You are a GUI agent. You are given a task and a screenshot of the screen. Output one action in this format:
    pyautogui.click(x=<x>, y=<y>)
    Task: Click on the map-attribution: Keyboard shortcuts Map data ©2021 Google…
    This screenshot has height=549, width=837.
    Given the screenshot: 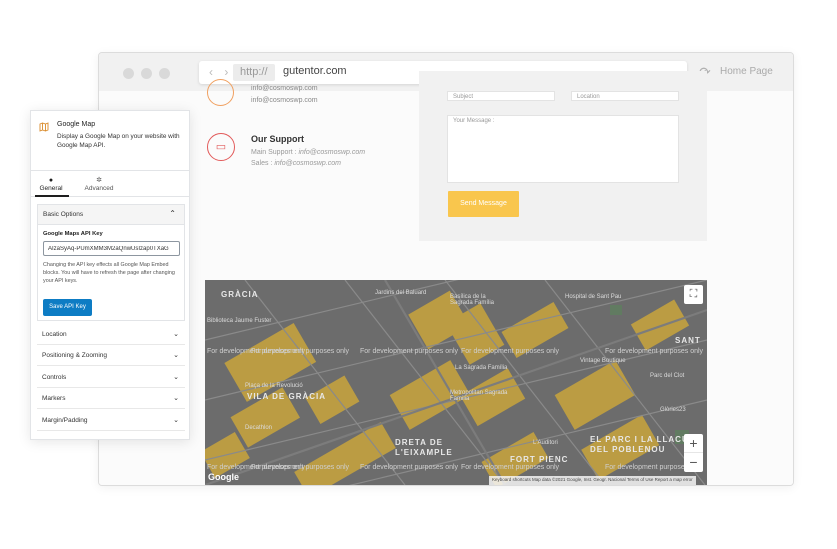 What is the action you would take?
    pyautogui.click(x=592, y=480)
    